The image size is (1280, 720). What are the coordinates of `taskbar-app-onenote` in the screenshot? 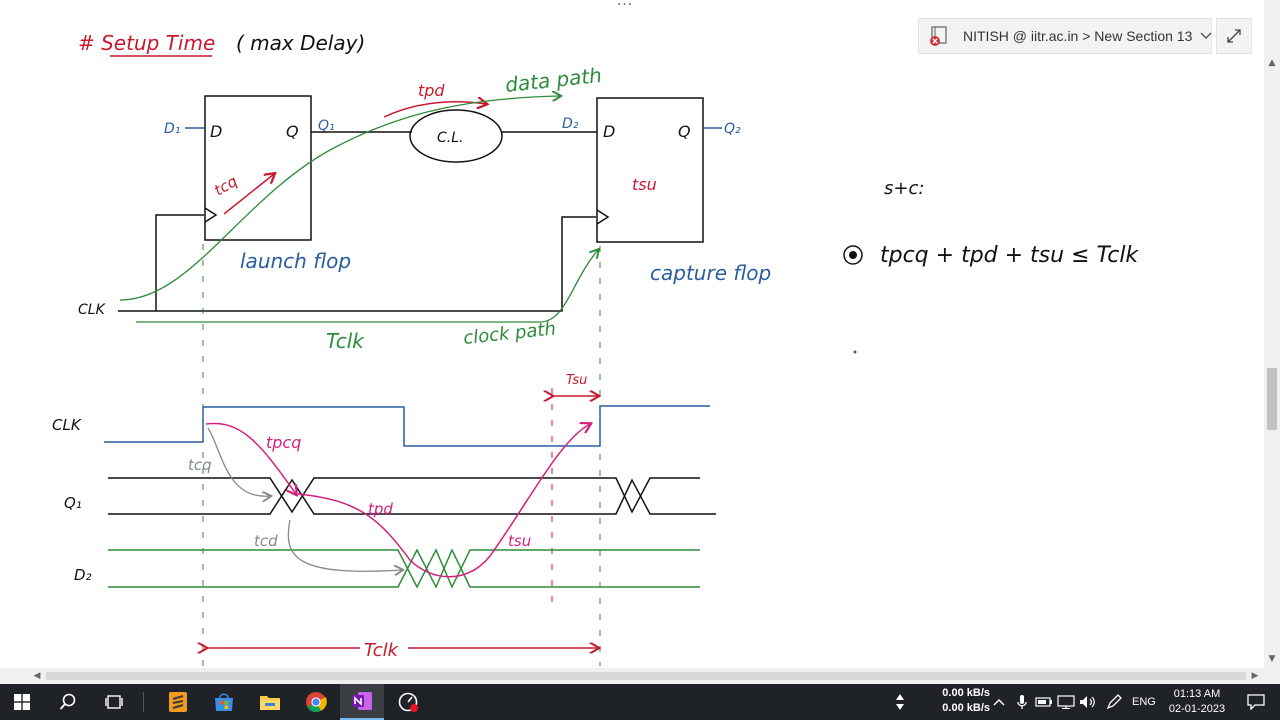 It's located at (362, 702).